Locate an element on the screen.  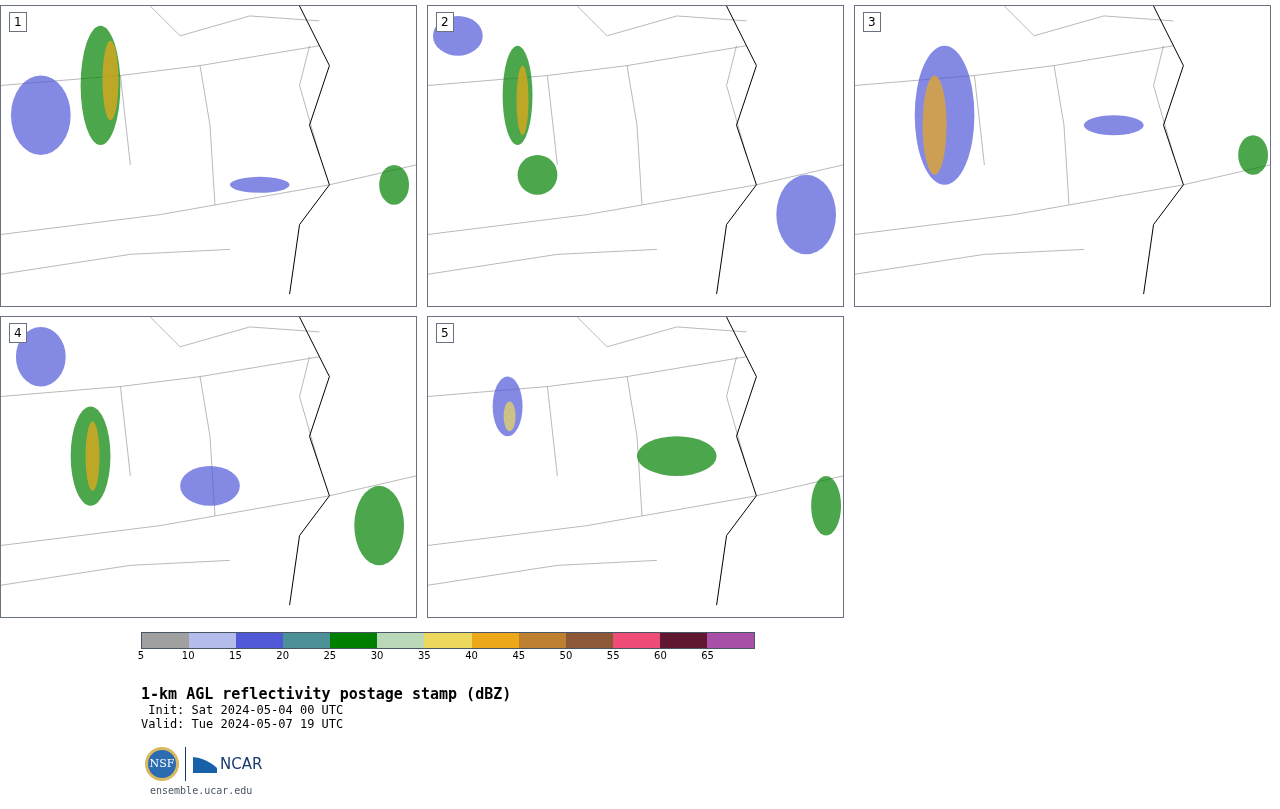
valid-time: Valid: Tue 2024-05-07 19 UTC is located at coordinates (243, 724).